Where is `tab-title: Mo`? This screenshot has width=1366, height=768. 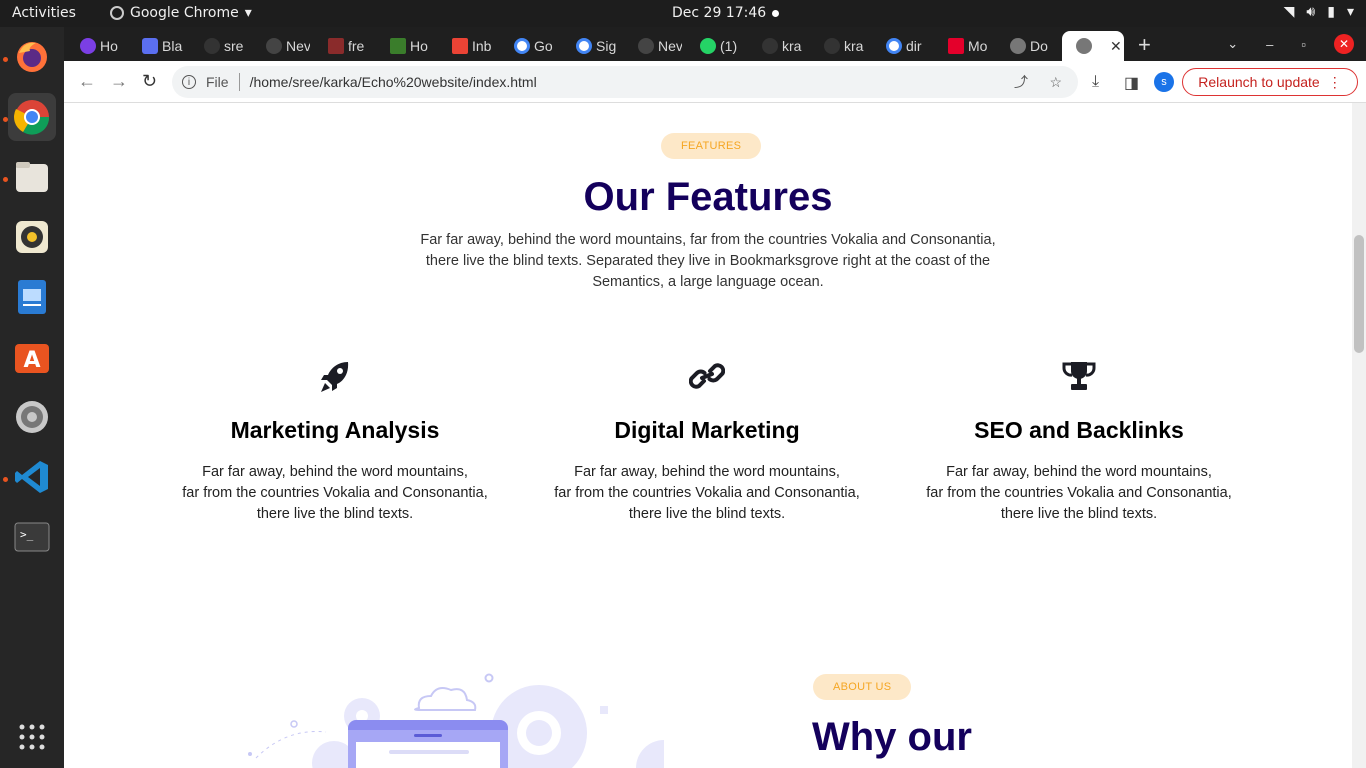
tab-title: Mo is located at coordinates (978, 46).